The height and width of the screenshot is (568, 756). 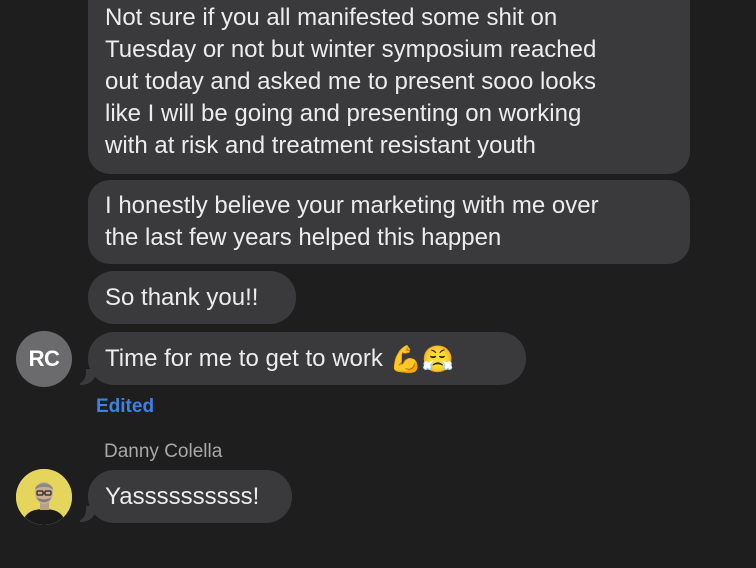 I want to click on sender-name: Danny Colella, so click(x=163, y=451).